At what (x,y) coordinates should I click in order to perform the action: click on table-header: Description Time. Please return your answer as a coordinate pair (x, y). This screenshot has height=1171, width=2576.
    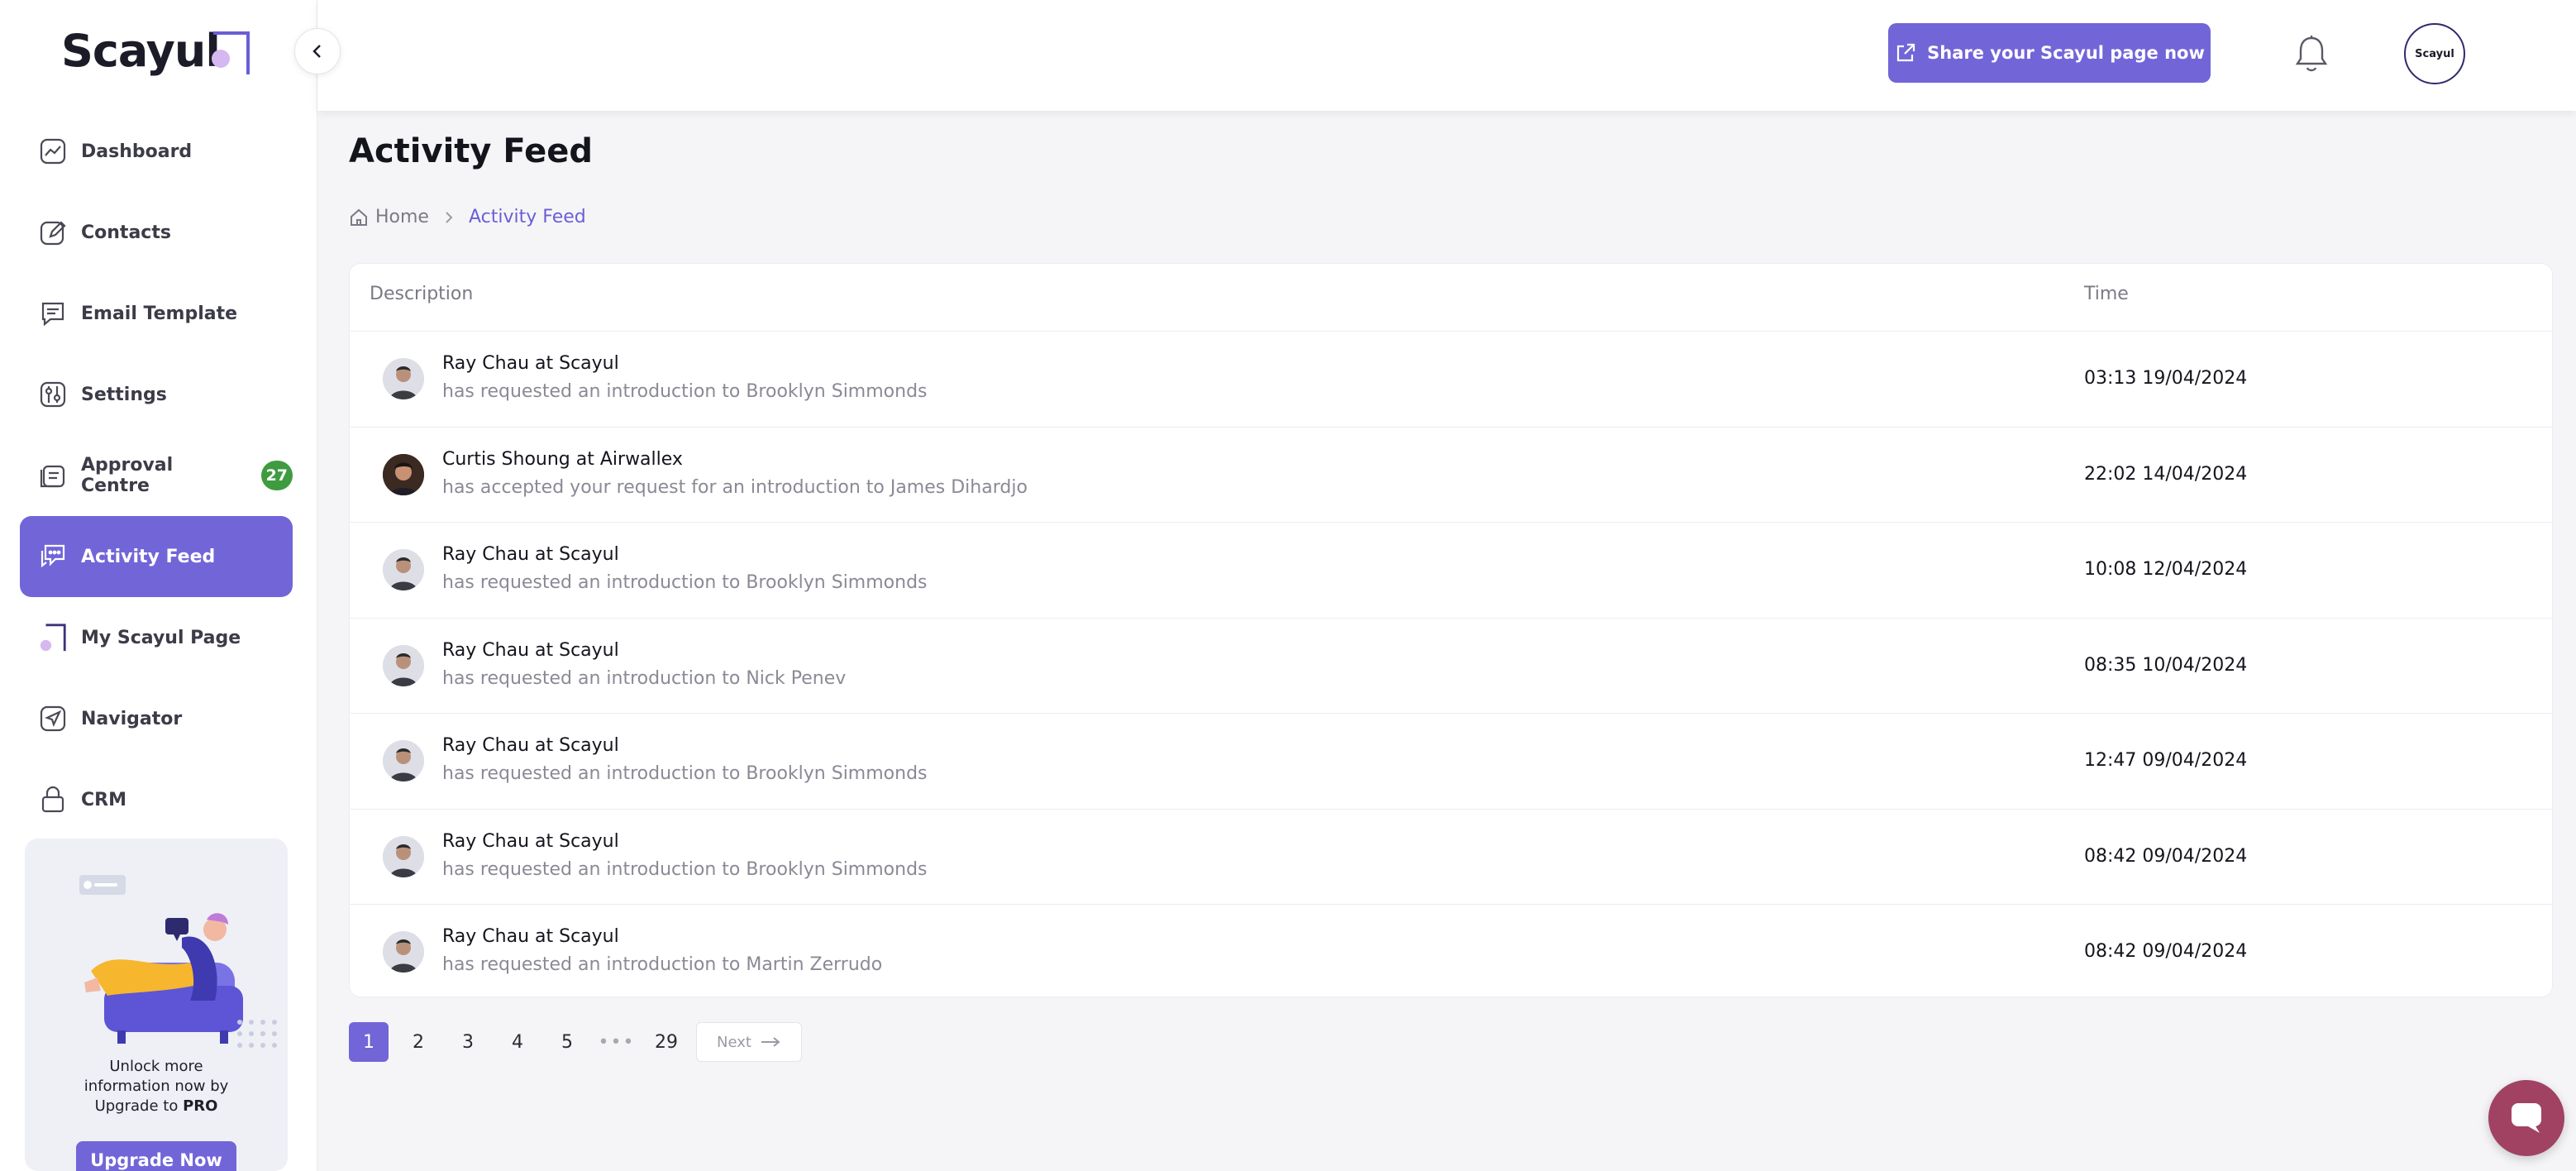
    Looking at the image, I should click on (1451, 298).